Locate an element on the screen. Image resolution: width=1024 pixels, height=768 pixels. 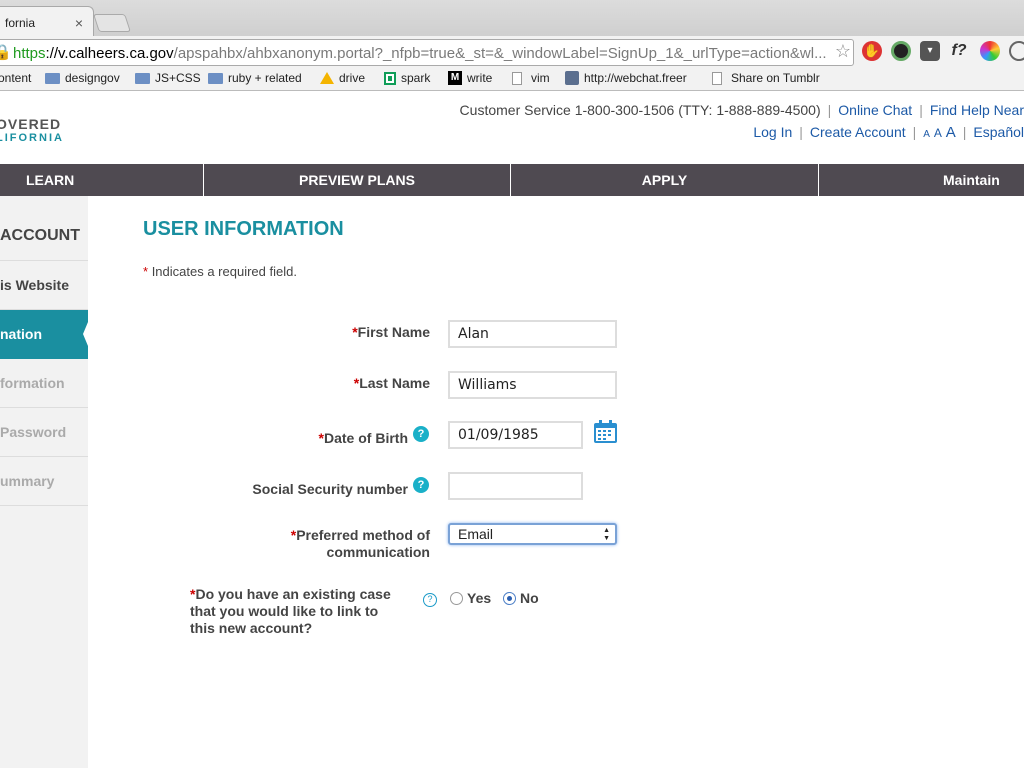
sidebar-heading: ACCOUNT is located at coordinates (44, 228).